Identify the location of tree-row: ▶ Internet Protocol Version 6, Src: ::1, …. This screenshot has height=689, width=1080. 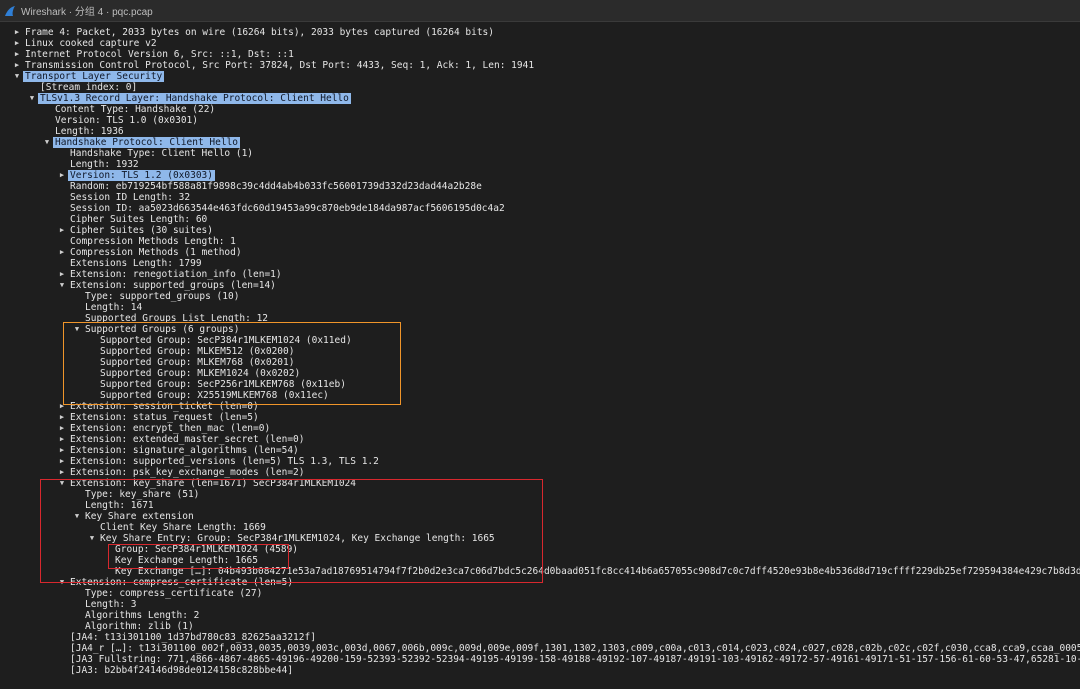
(540, 54).